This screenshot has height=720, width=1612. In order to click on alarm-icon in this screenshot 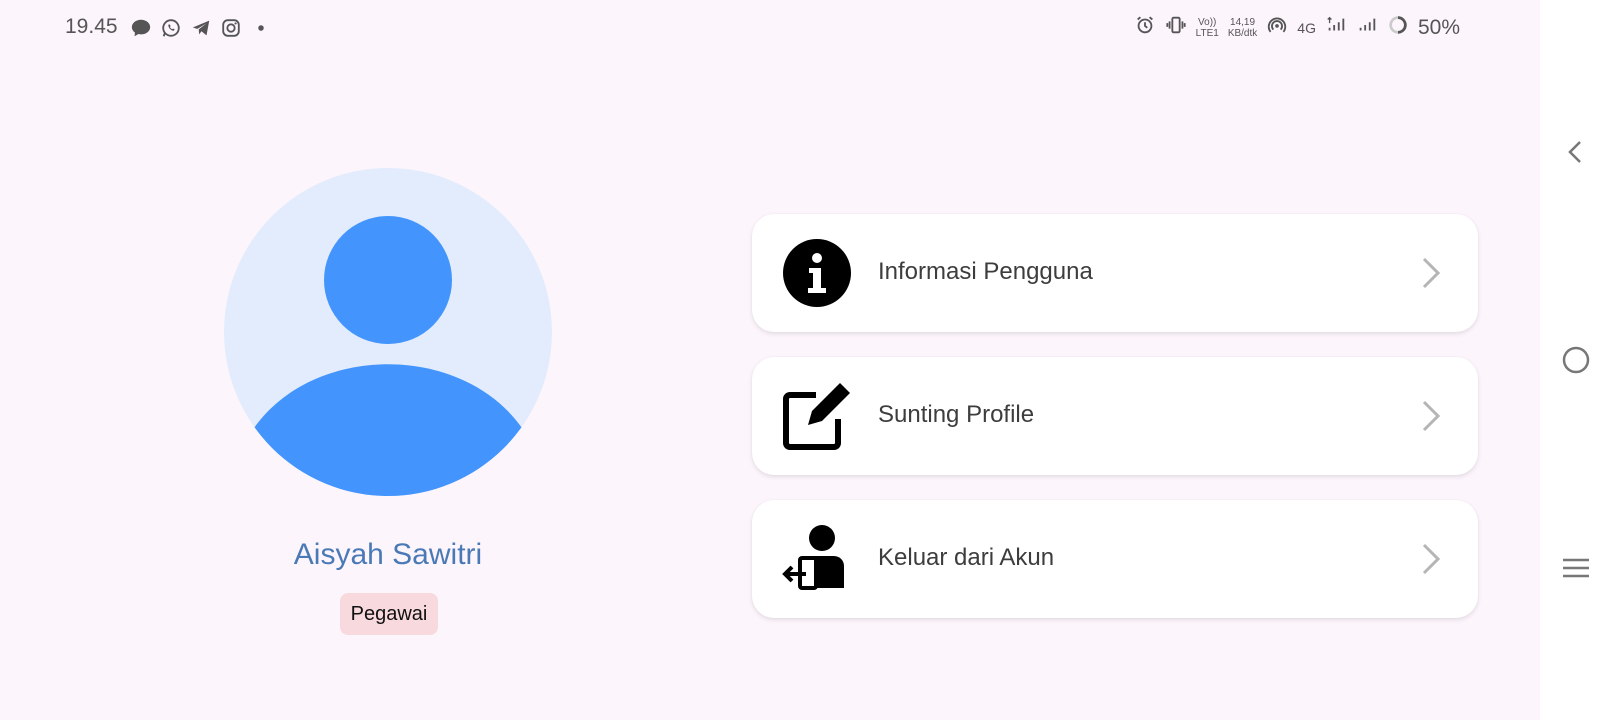, I will do `click(1145, 27)`.